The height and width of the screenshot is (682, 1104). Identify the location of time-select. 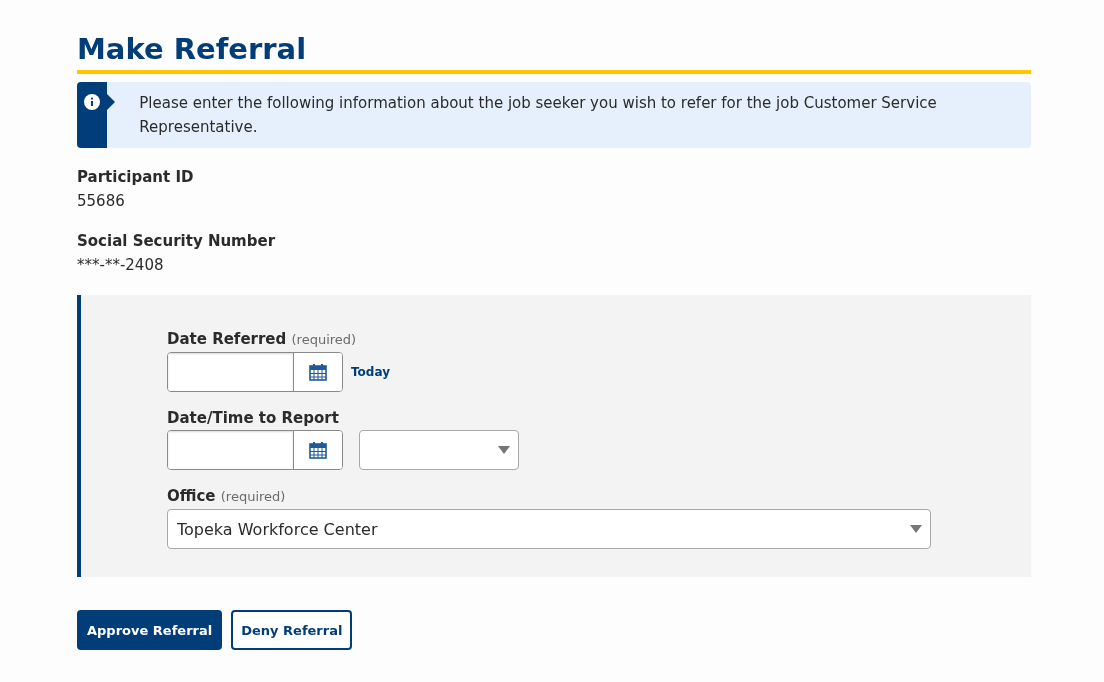
(439, 450).